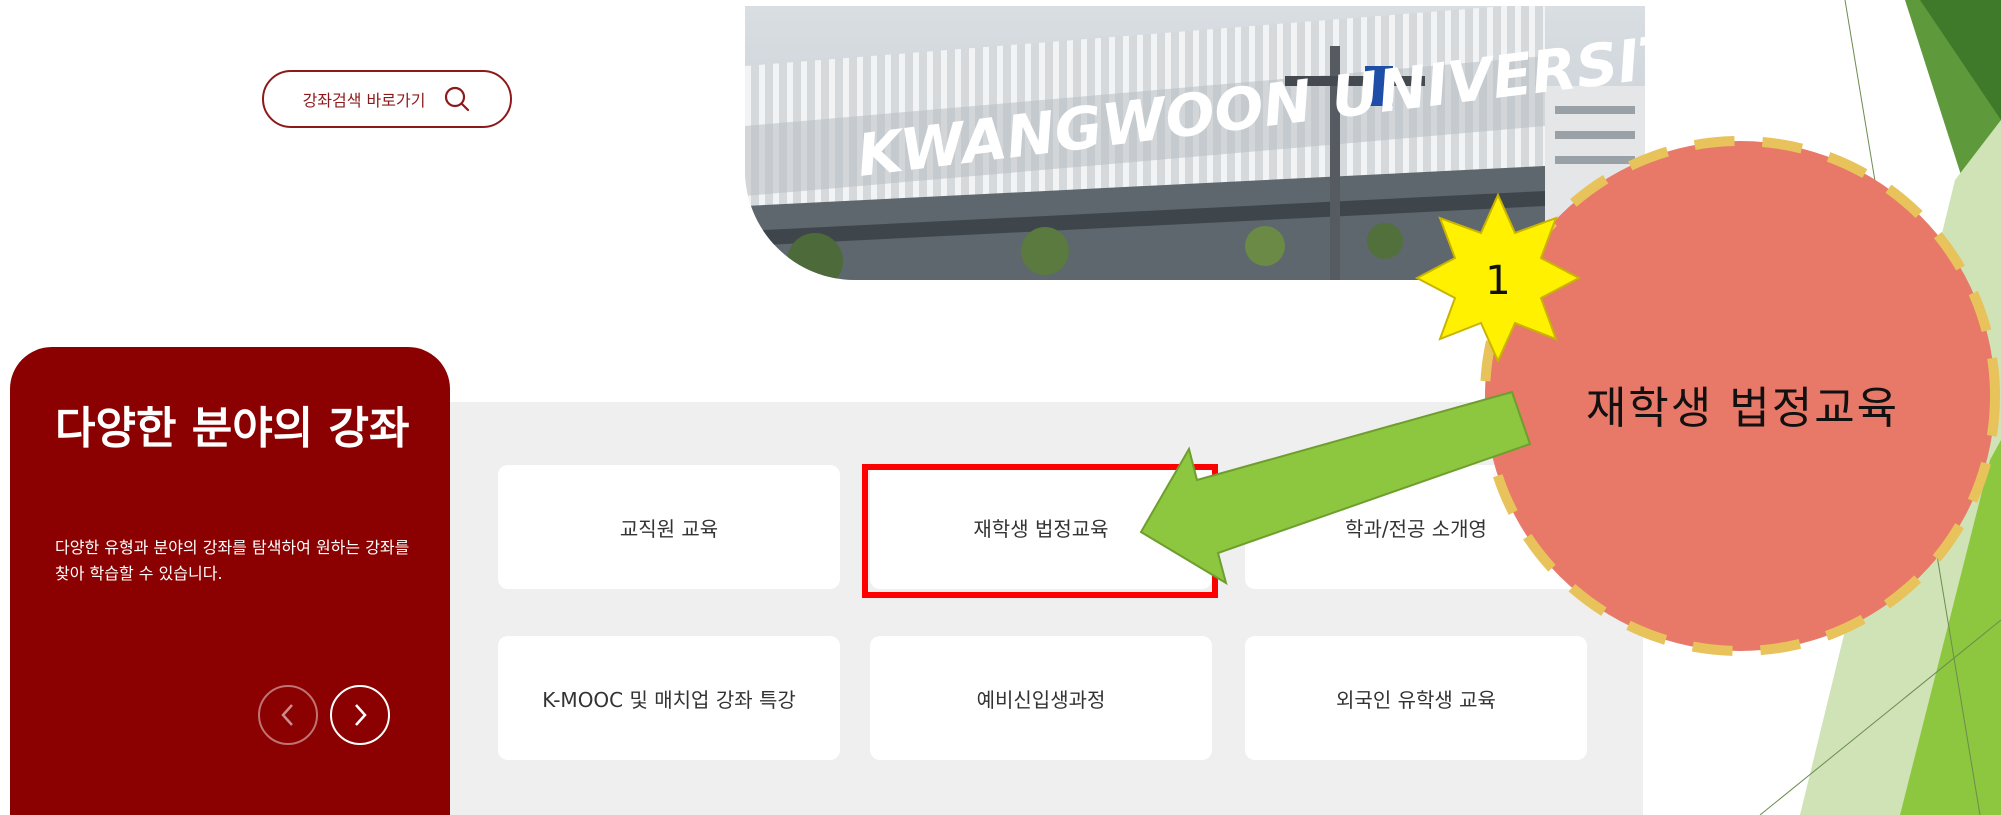  I want to click on course-card-label: 예비신입생과정, so click(1041, 699).